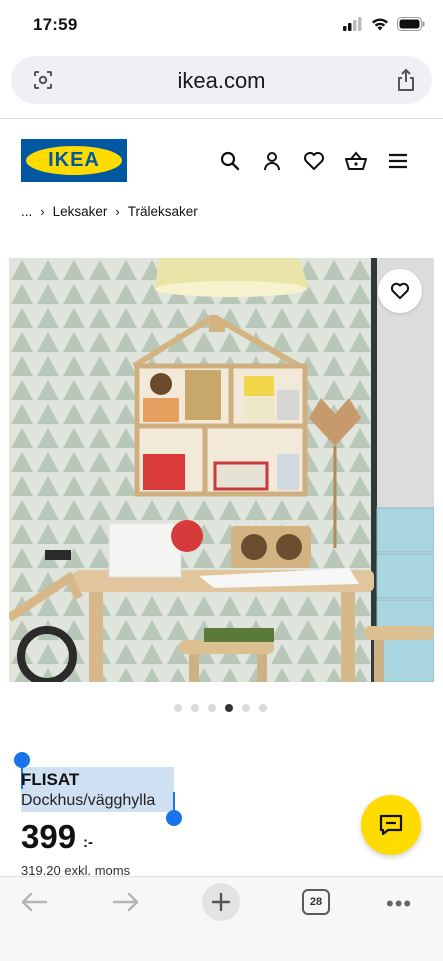  What do you see at coordinates (406, 80) in the screenshot?
I see `share-icon` at bounding box center [406, 80].